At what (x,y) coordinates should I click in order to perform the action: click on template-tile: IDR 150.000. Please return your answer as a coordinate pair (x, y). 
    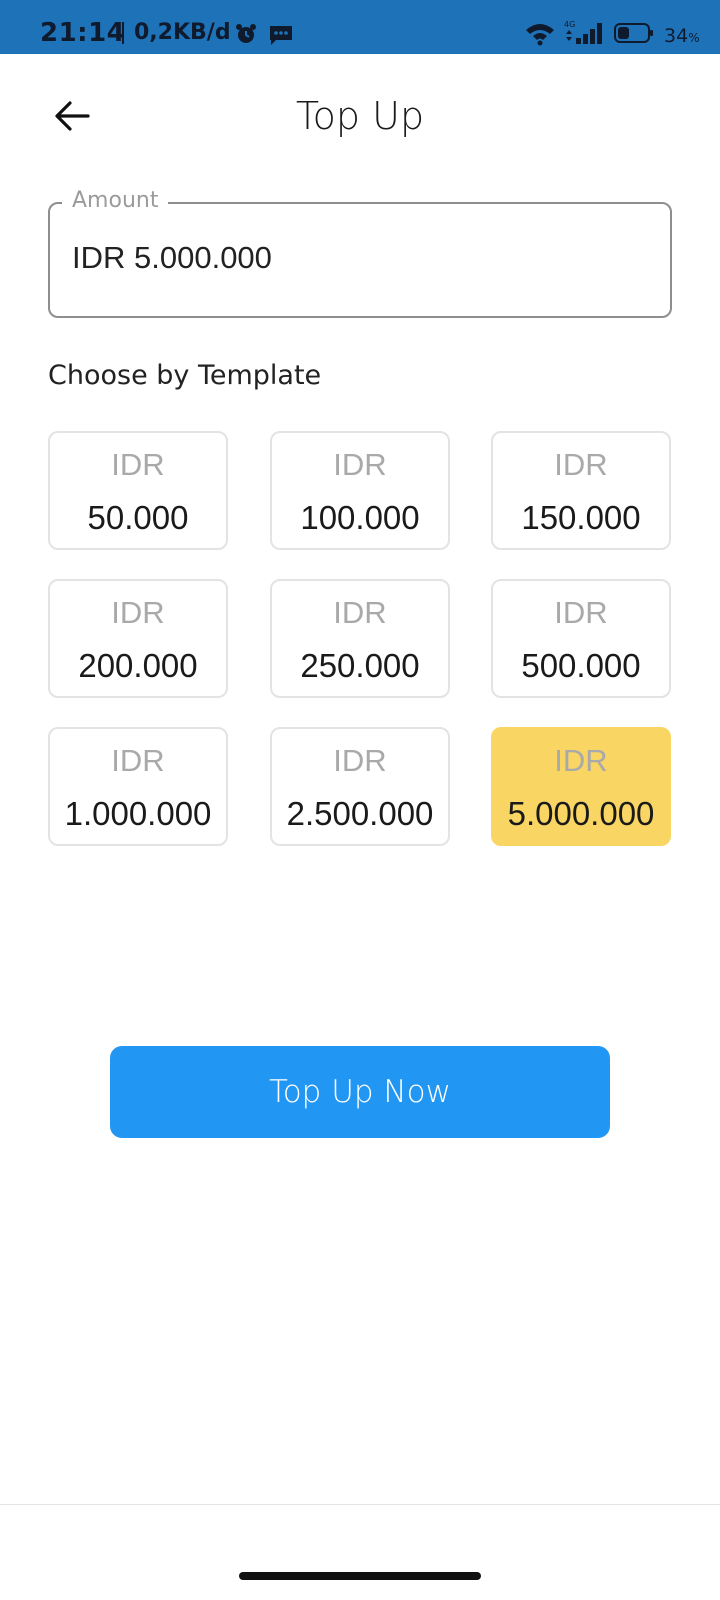
    Looking at the image, I should click on (581, 490).